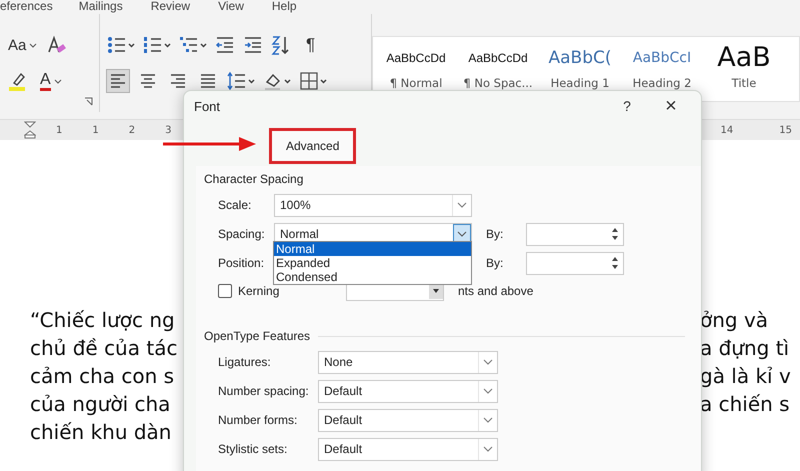  Describe the element at coordinates (225, 291) in the screenshot. I see `checkbox` at that location.